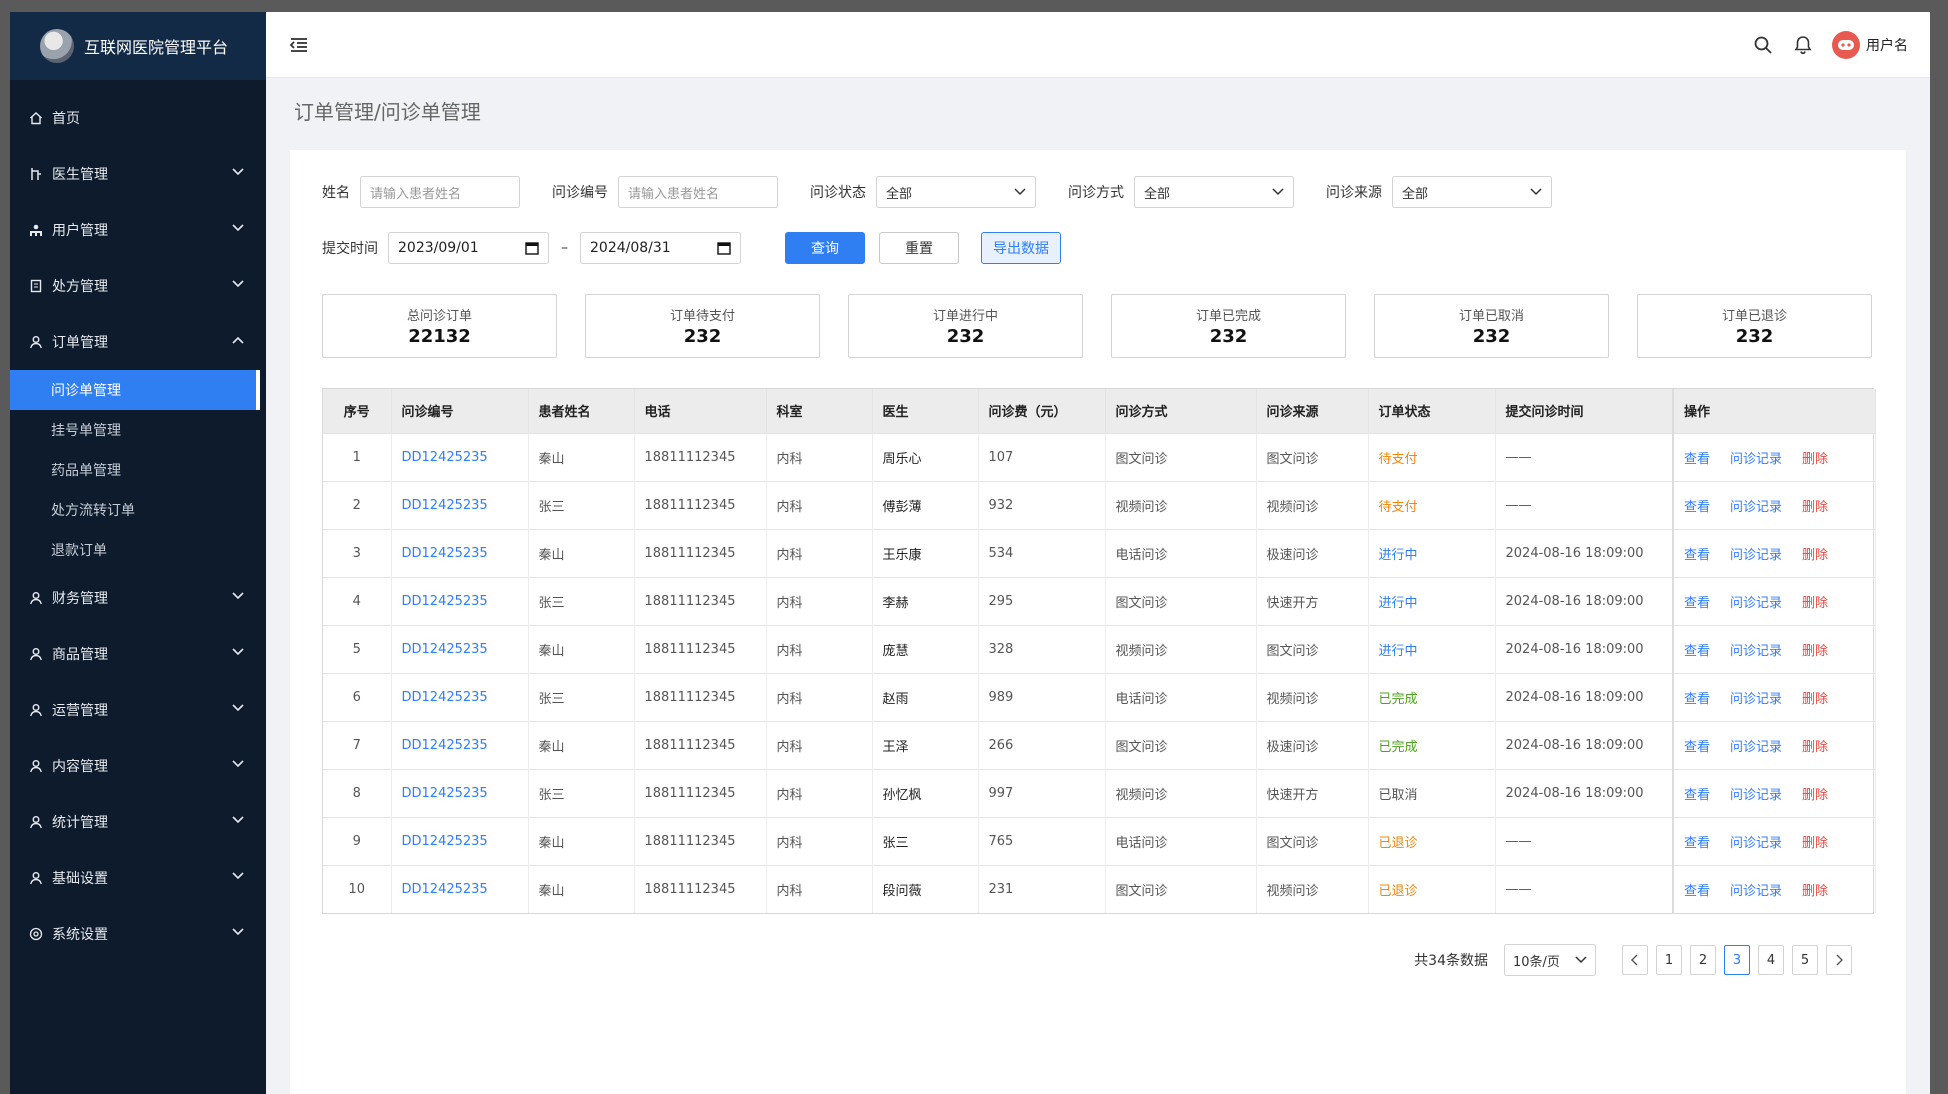 This screenshot has height=1094, width=1948. I want to click on reset-button: 重置, so click(919, 248).